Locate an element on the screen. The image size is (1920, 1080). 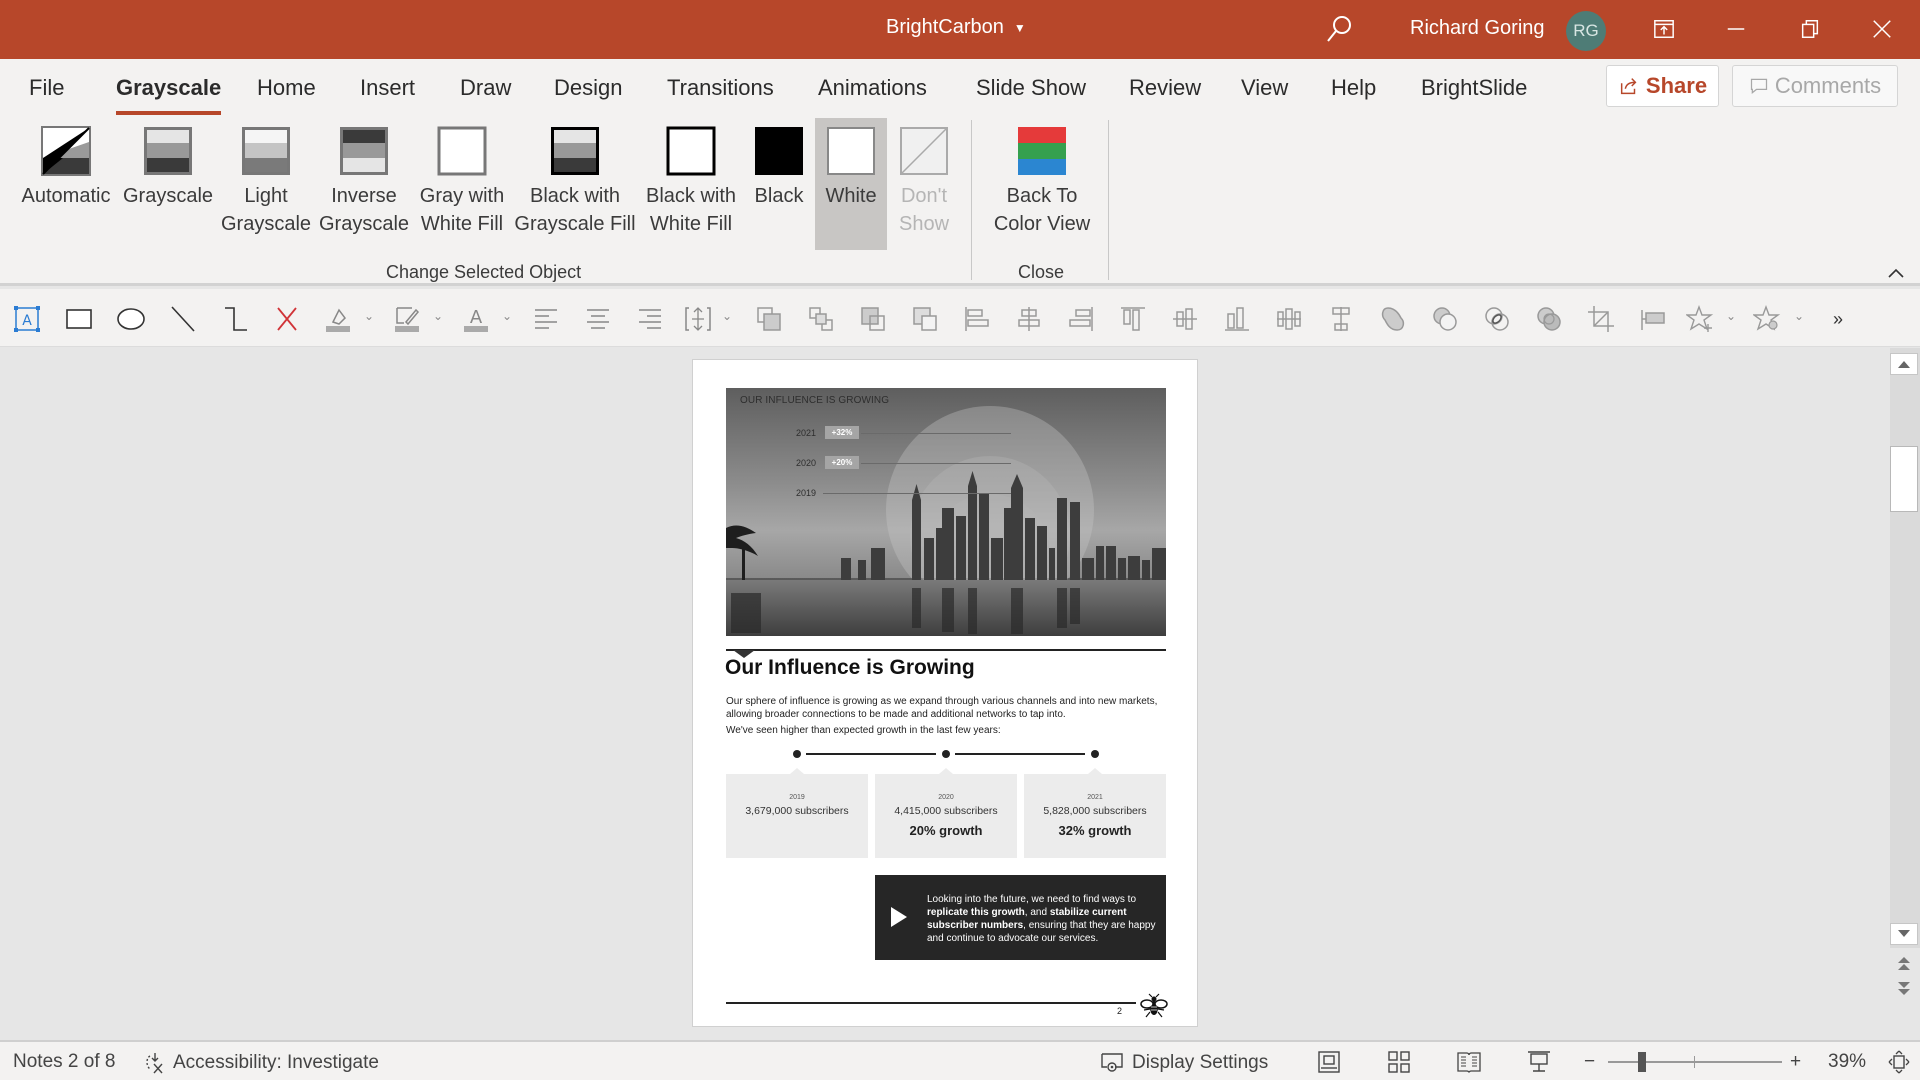
more-tools-icon: » is located at coordinates (1838, 319).